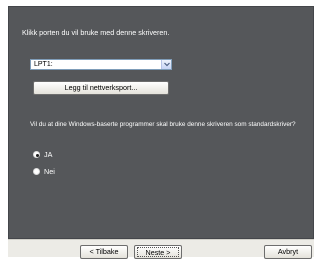 This screenshot has width=322, height=264. I want to click on chevron-down-icon, so click(167, 64).